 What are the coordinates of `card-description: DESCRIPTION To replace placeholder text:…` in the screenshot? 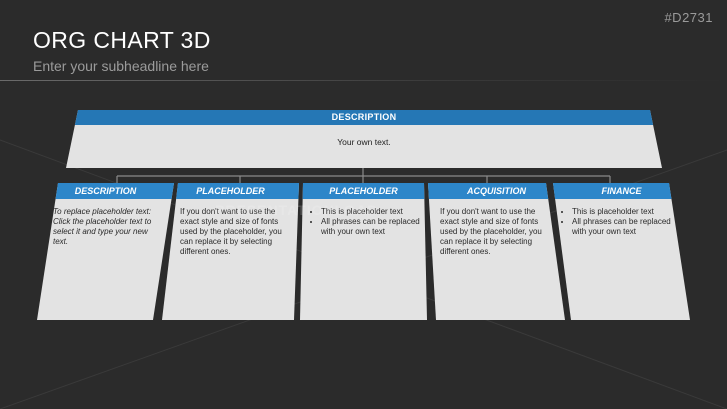 It's located at (105, 251).